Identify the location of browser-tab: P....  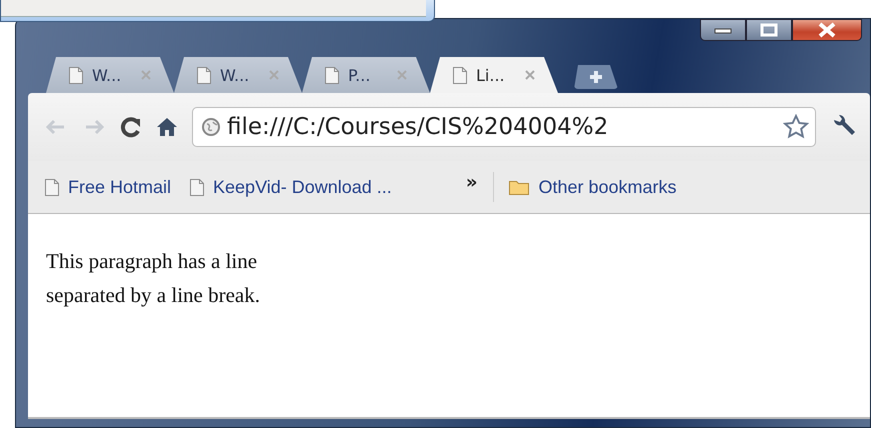
(366, 75).